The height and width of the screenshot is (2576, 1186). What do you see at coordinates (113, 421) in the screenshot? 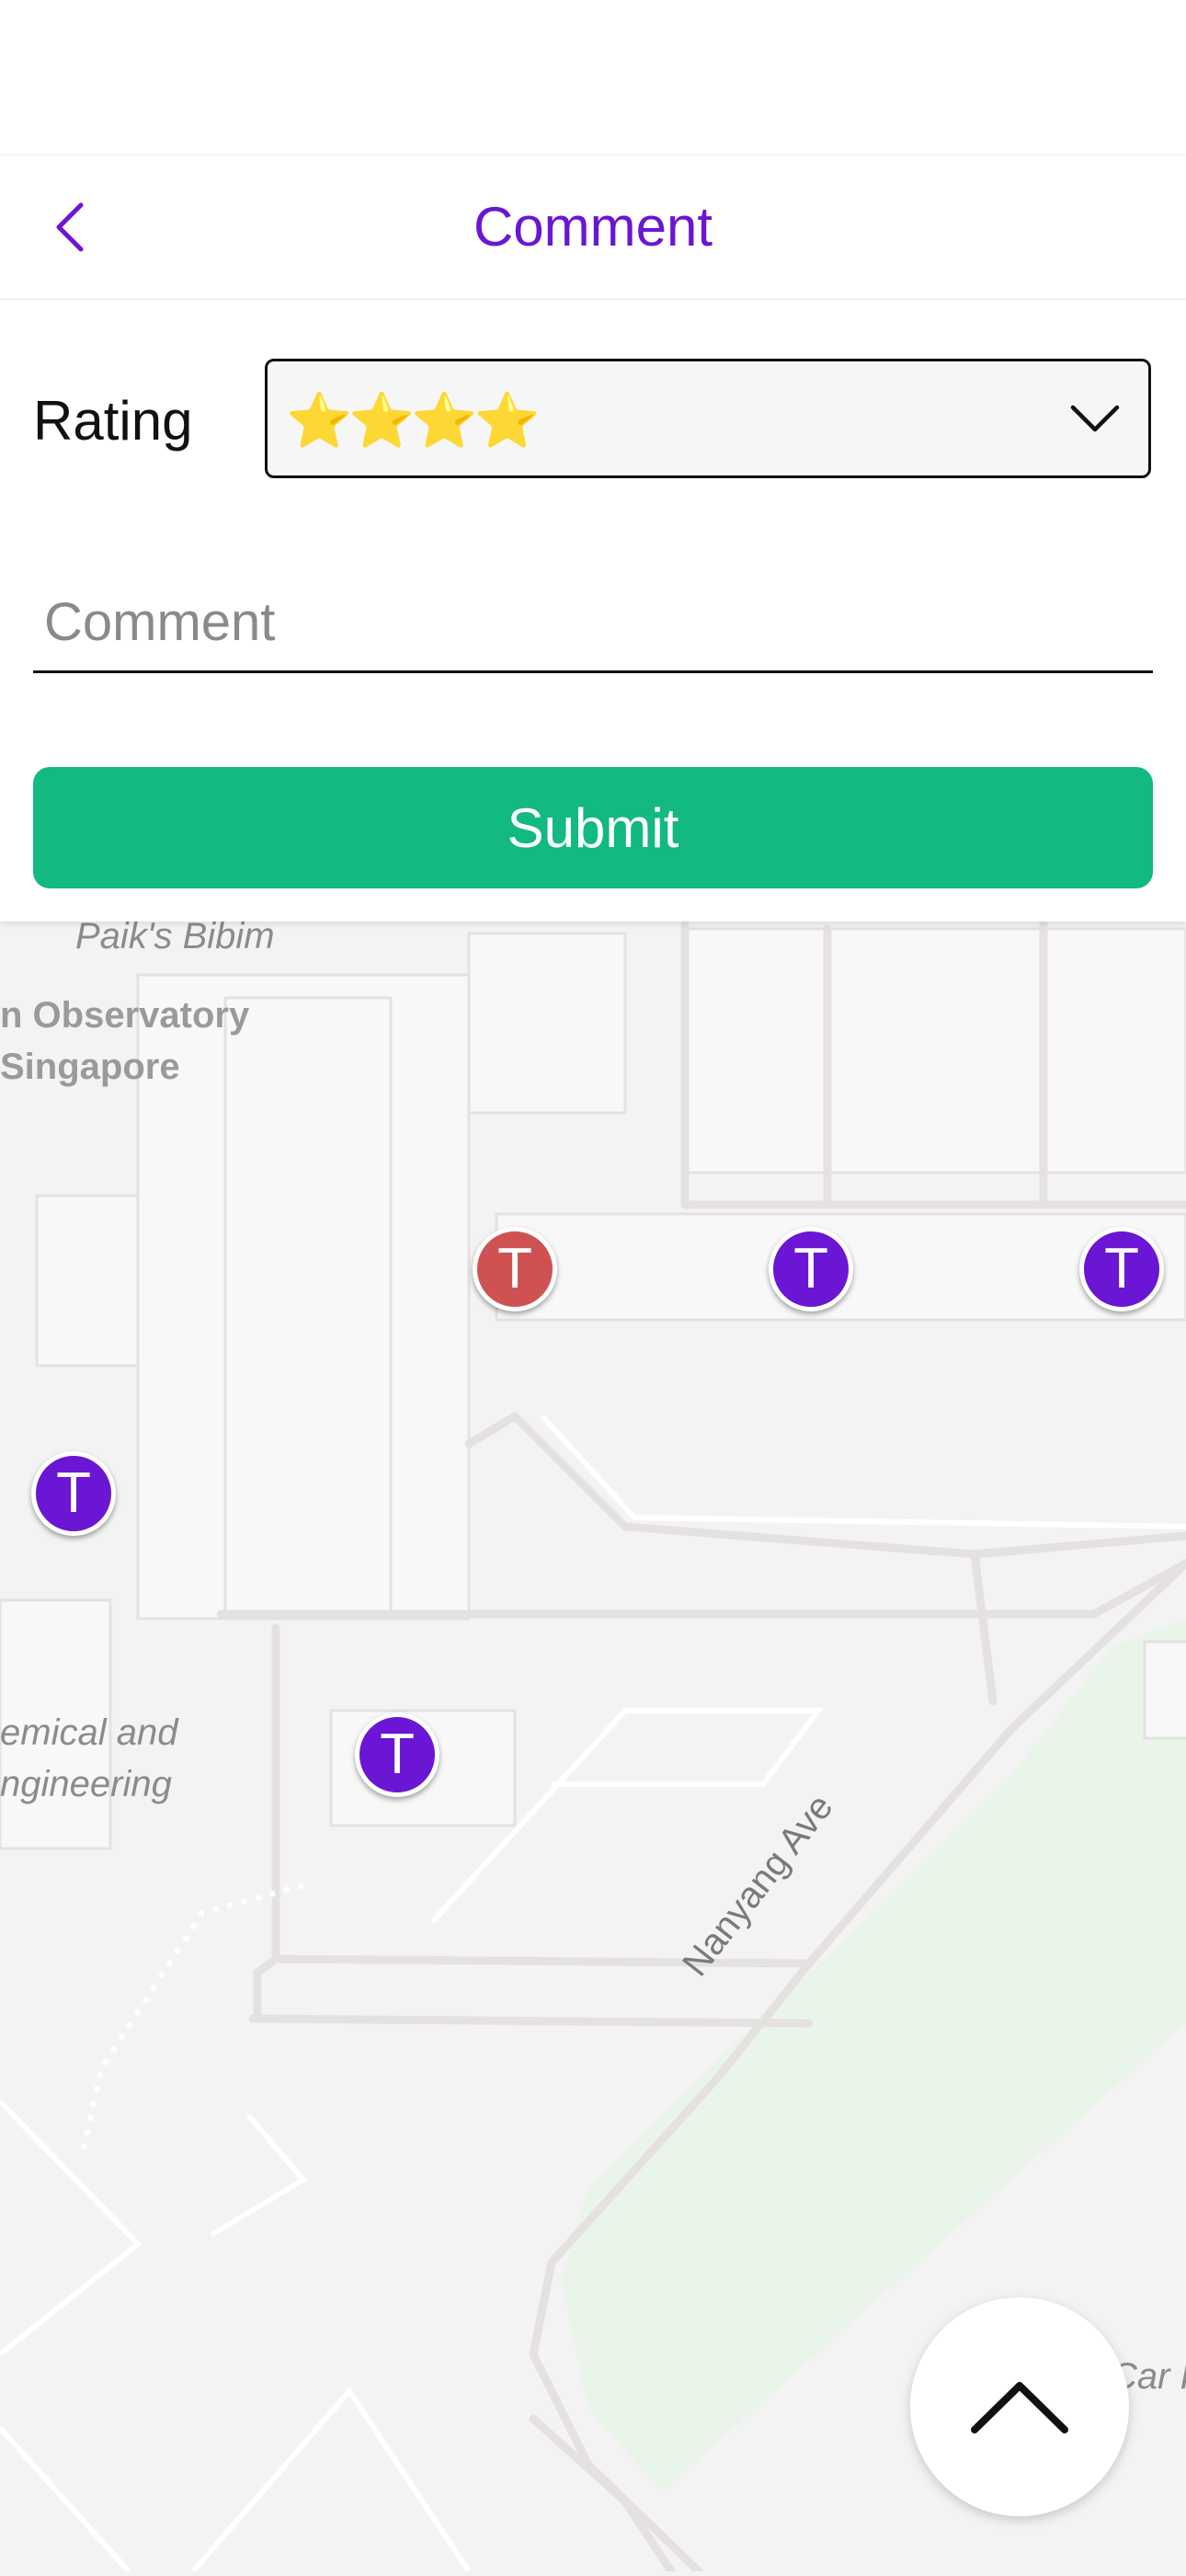
I see `rating-label: Rating` at bounding box center [113, 421].